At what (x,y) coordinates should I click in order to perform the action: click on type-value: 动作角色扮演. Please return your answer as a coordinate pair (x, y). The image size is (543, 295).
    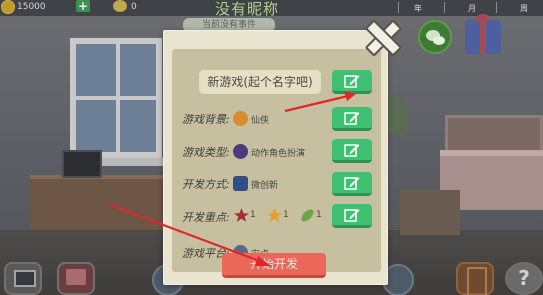
    Looking at the image, I should click on (278, 154).